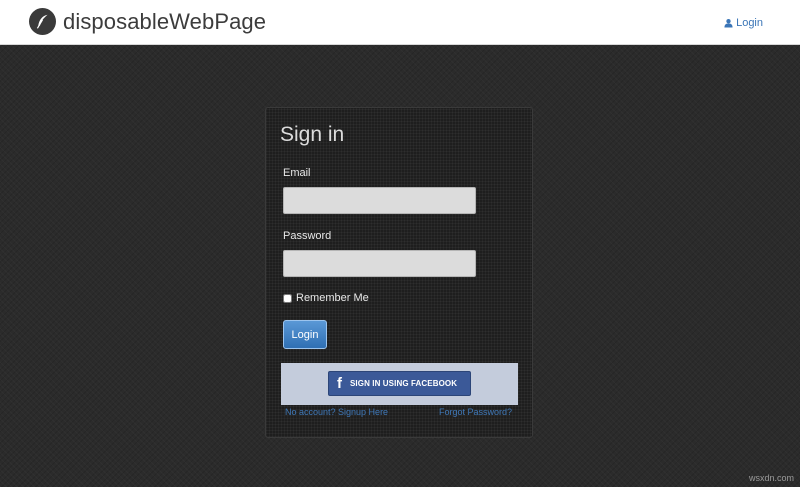 This screenshot has width=800, height=487. I want to click on brand-logo-link: disposableWebPage, so click(147, 21).